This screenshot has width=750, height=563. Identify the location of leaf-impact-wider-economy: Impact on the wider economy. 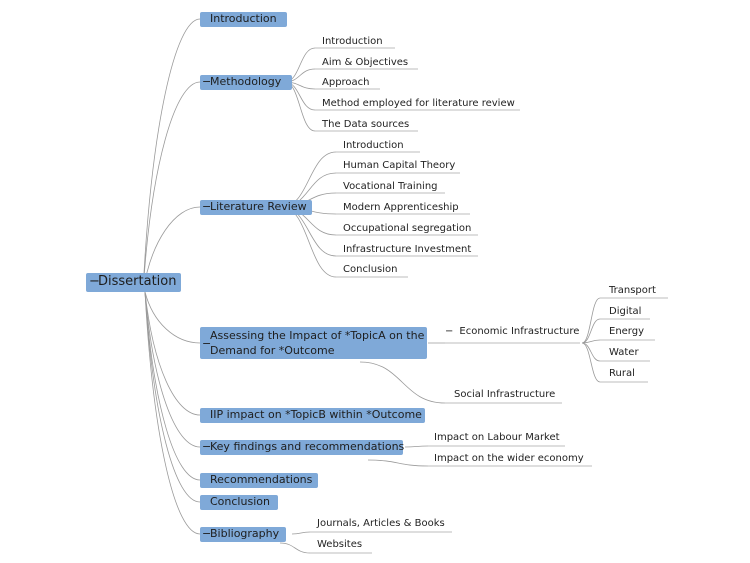
(509, 458).